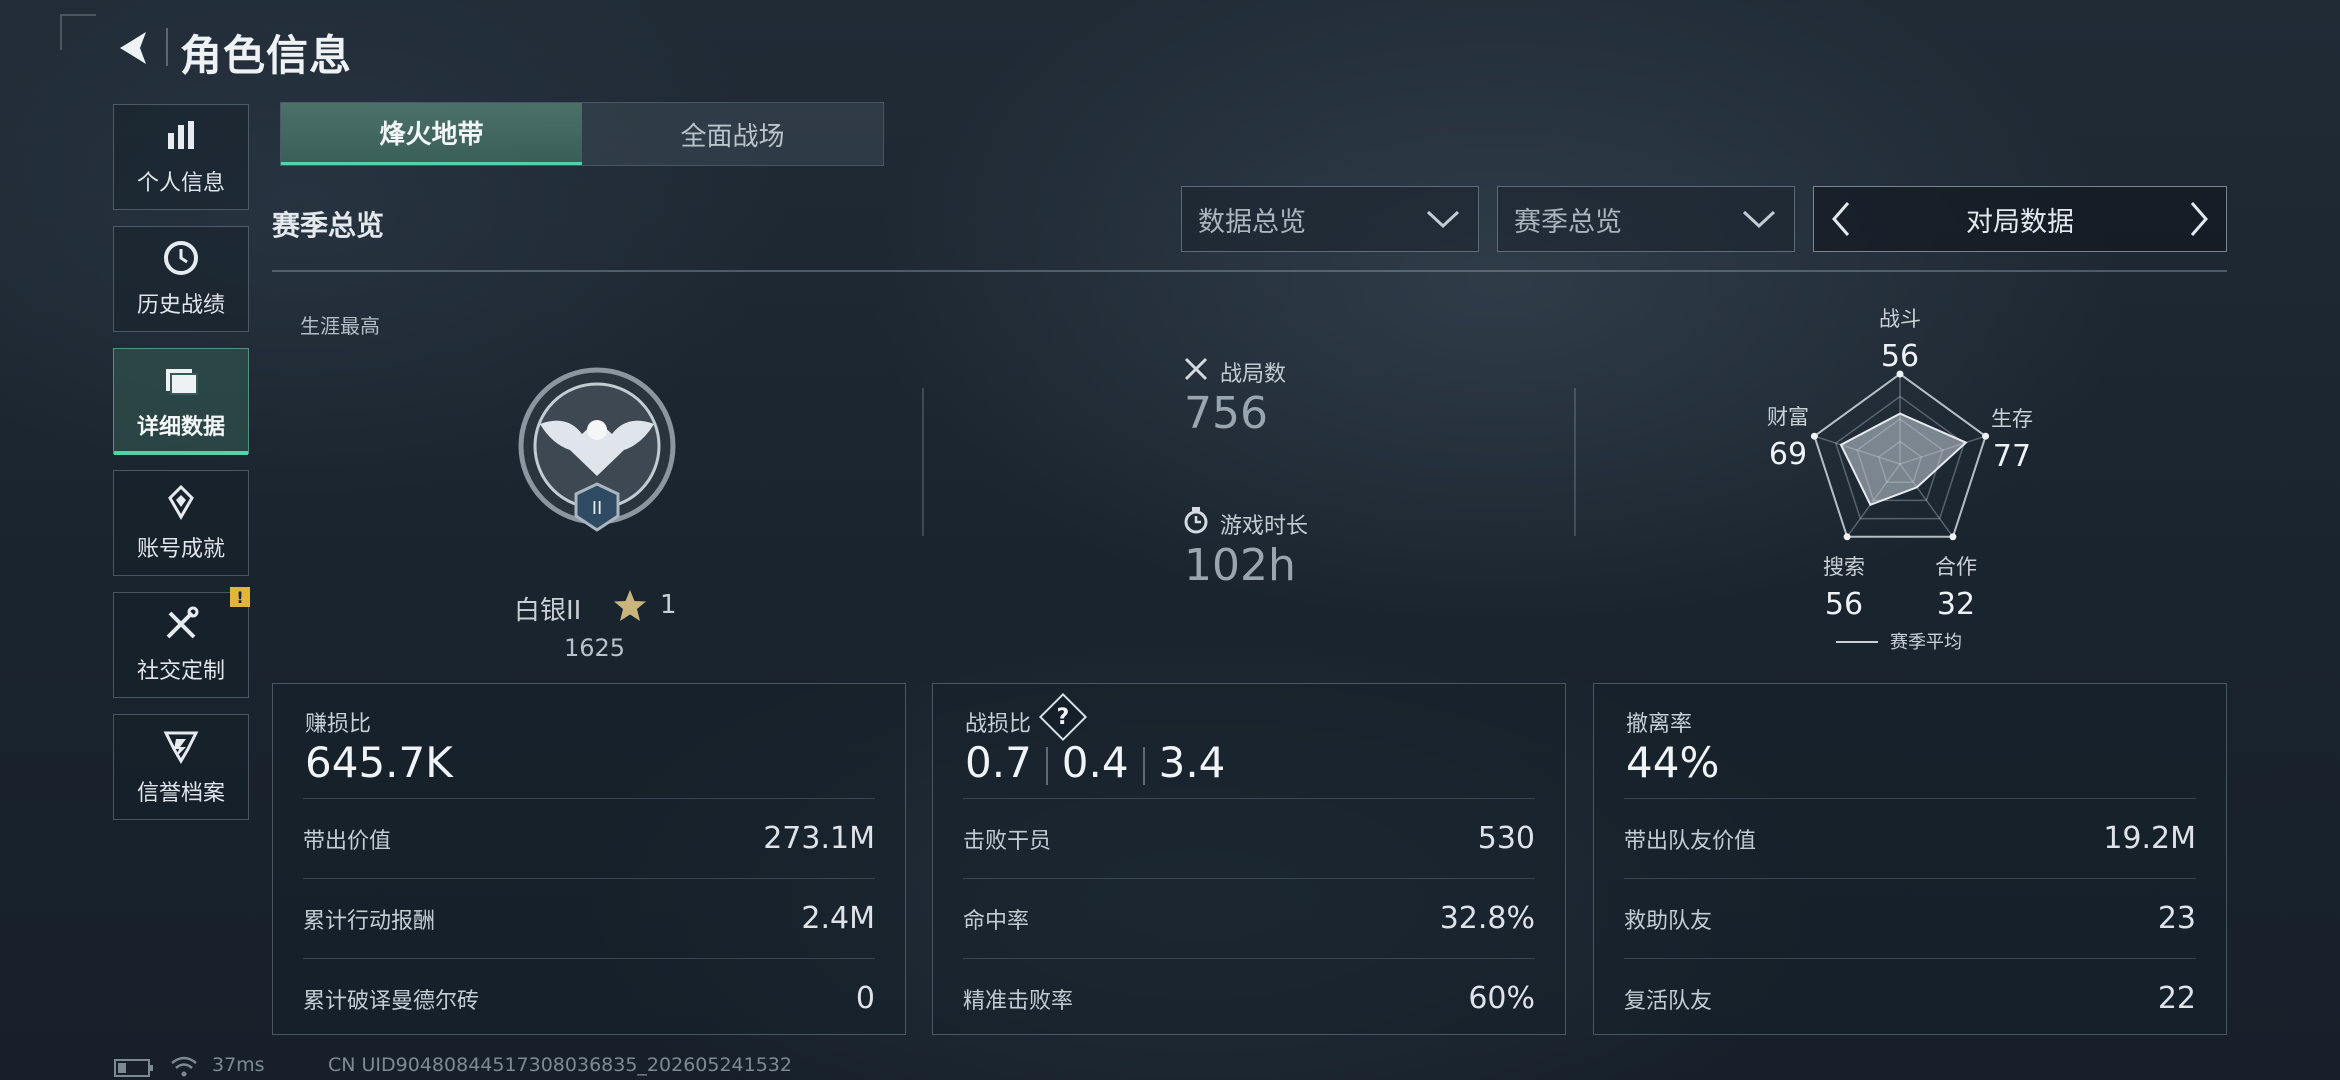  What do you see at coordinates (1841, 219) in the screenshot?
I see `prev-arrow-icon` at bounding box center [1841, 219].